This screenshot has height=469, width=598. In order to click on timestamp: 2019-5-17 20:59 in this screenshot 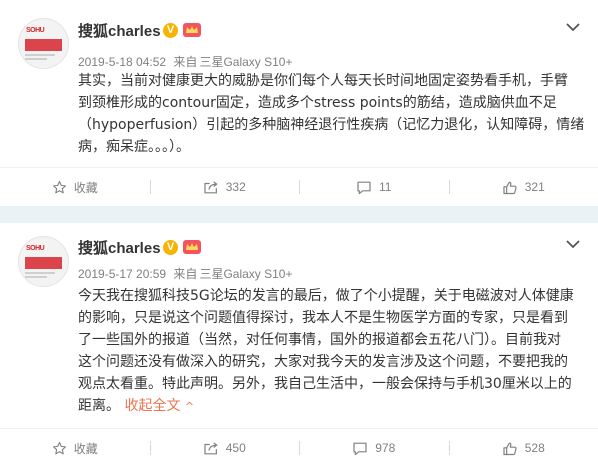, I will do `click(122, 274)`.